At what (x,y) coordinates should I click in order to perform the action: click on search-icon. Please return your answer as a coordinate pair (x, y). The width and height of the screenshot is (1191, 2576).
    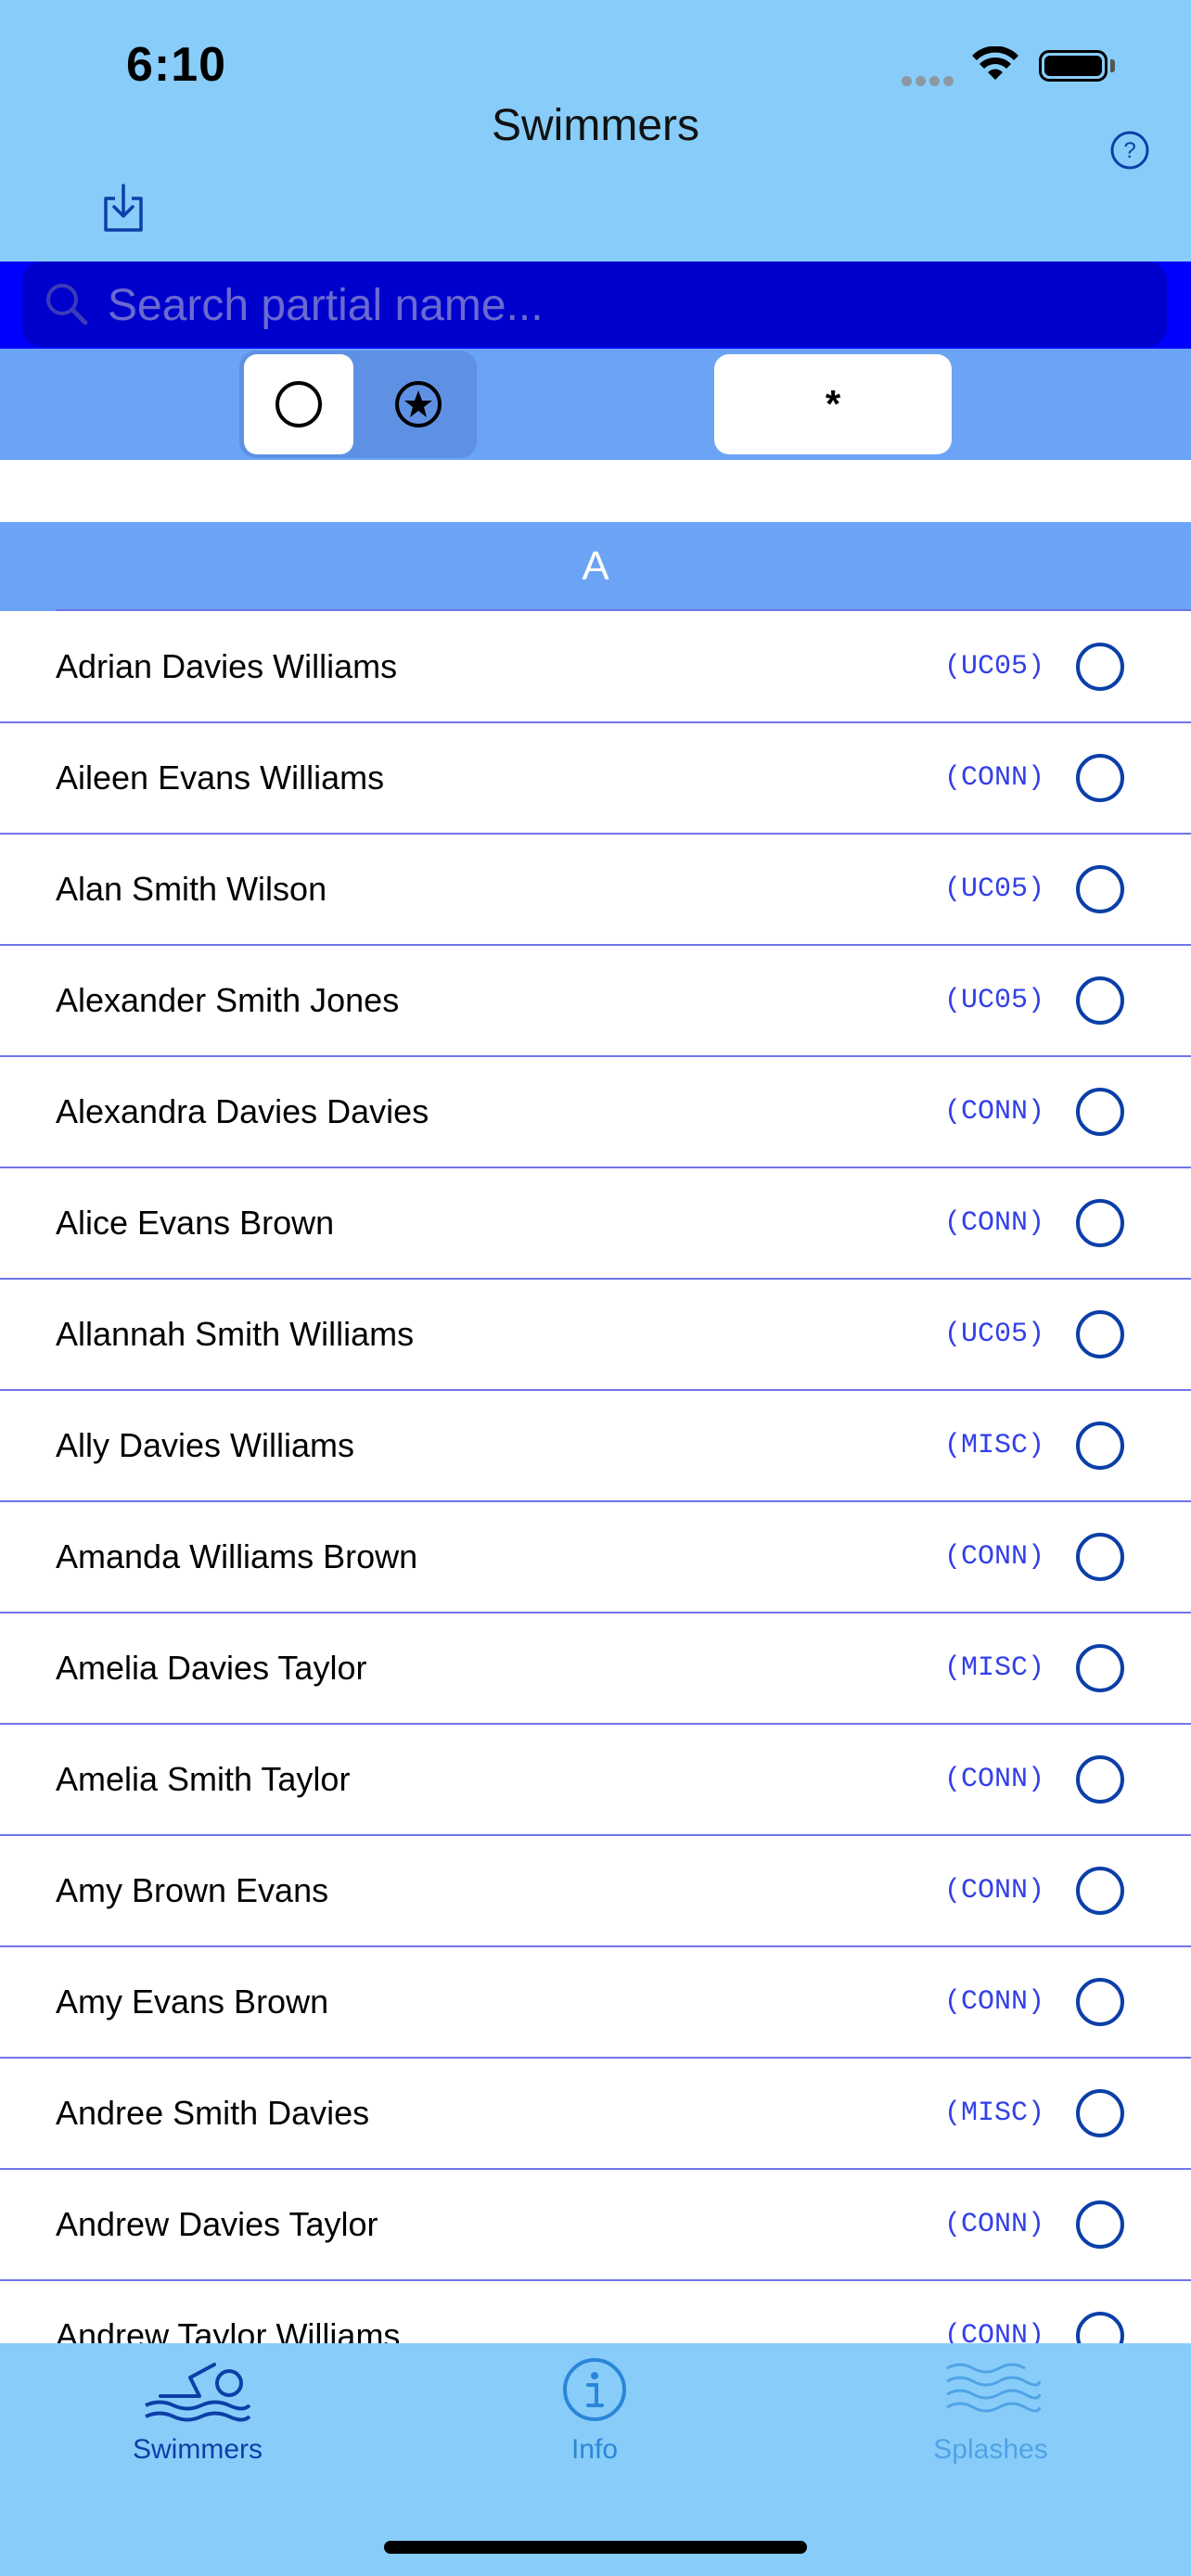
    Looking at the image, I should click on (67, 304).